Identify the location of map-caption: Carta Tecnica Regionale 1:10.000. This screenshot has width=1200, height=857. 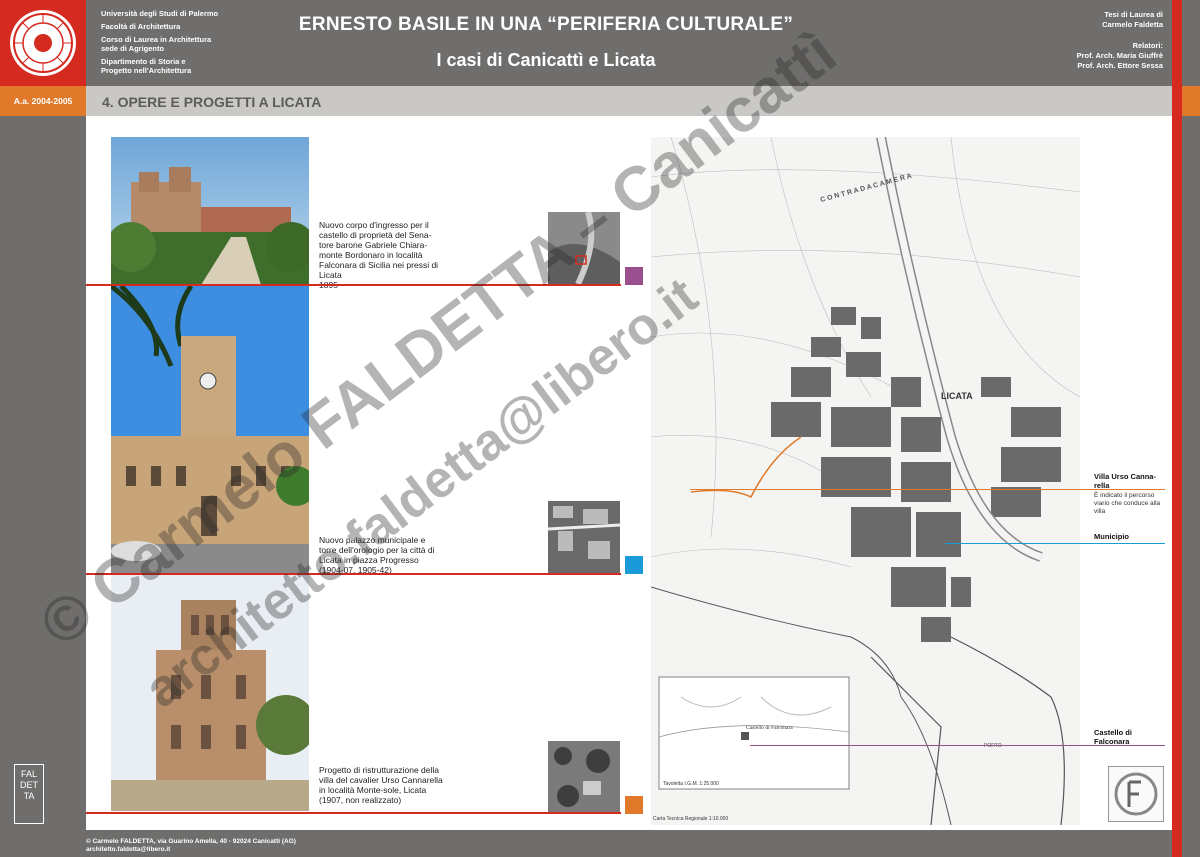
(690, 819).